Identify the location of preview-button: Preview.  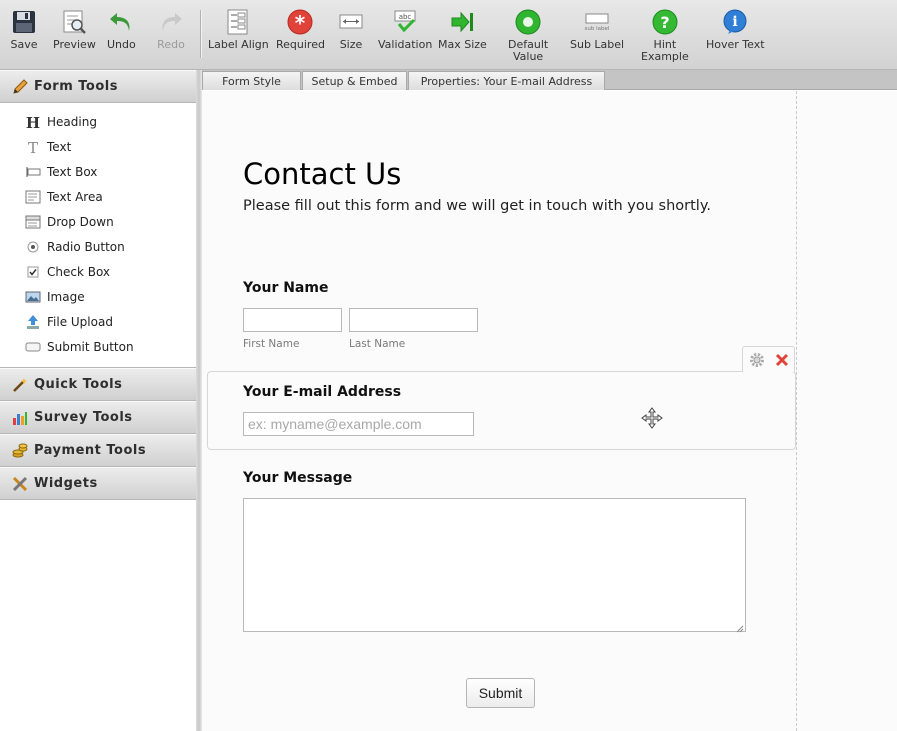
(74, 29).